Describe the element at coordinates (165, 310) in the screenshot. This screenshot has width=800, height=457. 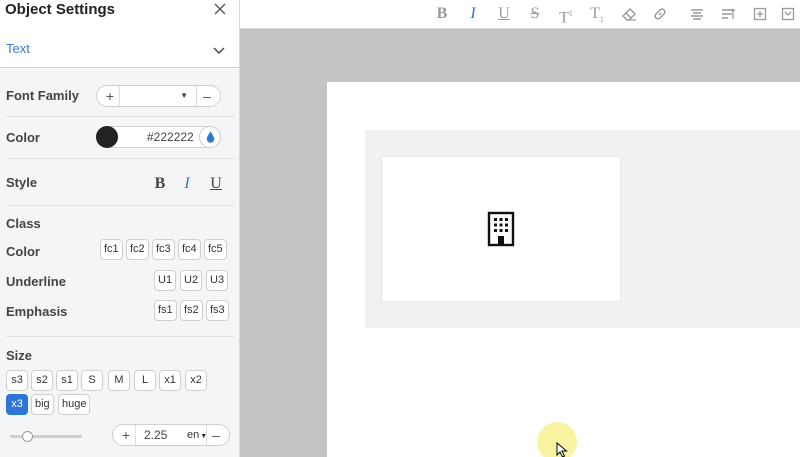
I see `class-emphasis-fs1: fs1` at that location.